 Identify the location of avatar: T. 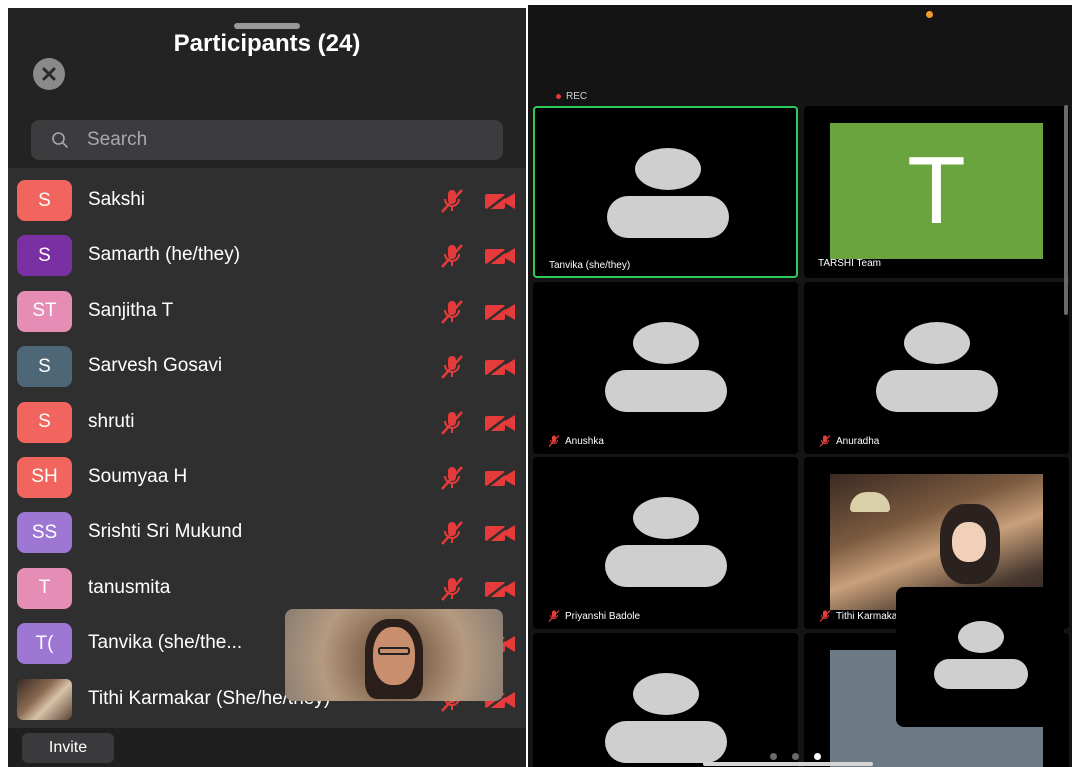
(44, 588).